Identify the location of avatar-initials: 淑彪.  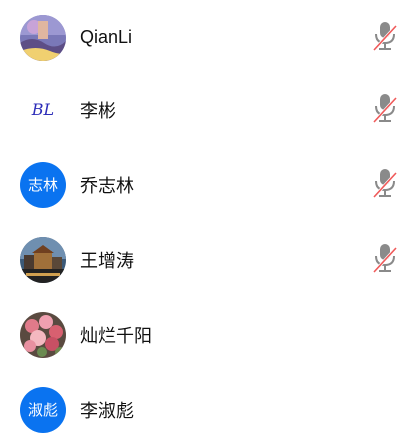
(42, 410).